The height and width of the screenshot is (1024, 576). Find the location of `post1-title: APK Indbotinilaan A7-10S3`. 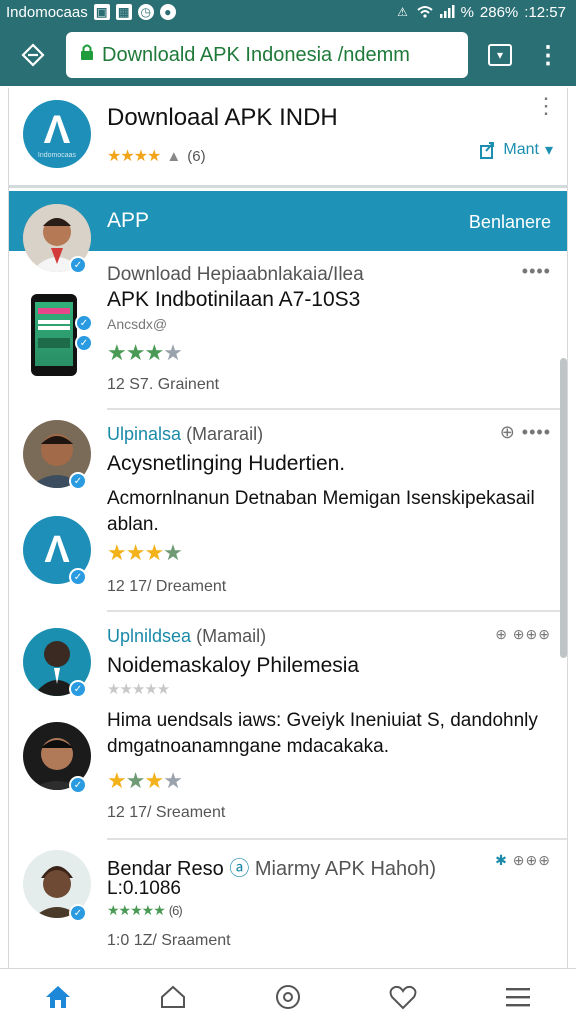

post1-title: APK Indbotinilaan A7-10S3 is located at coordinates (234, 299).